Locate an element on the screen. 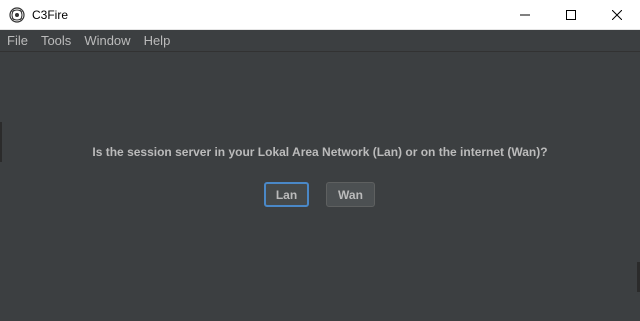 The height and width of the screenshot is (321, 640). close-icon is located at coordinates (617, 15).